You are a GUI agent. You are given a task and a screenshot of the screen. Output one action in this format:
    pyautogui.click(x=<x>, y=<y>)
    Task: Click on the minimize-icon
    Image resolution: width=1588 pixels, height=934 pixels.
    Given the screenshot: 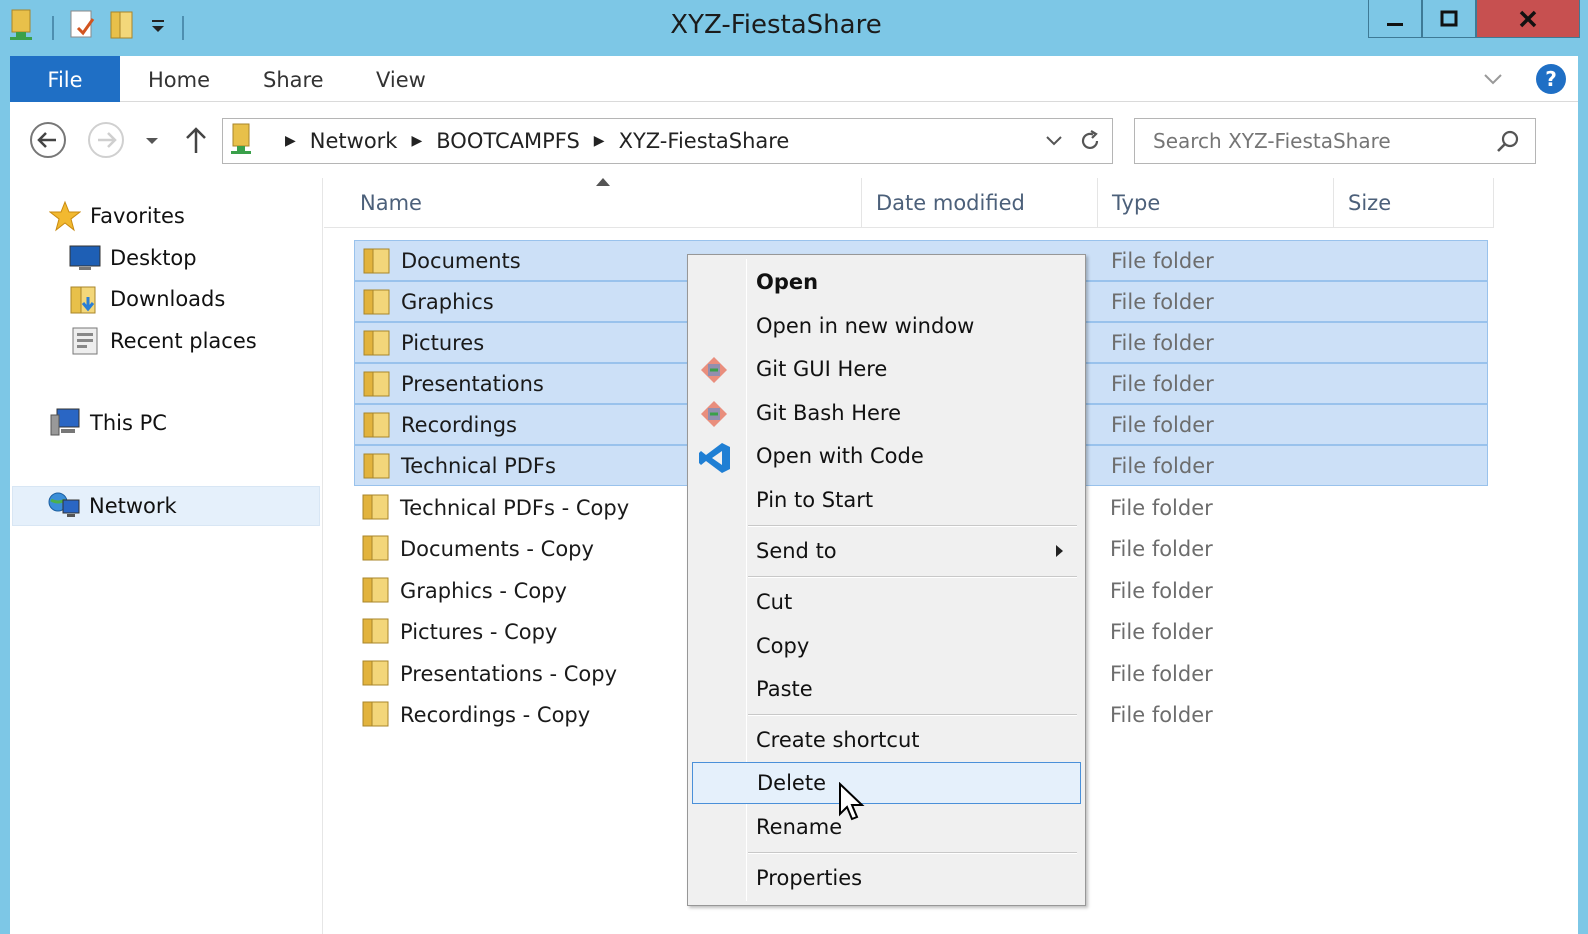 What is the action you would take?
    pyautogui.click(x=1395, y=24)
    